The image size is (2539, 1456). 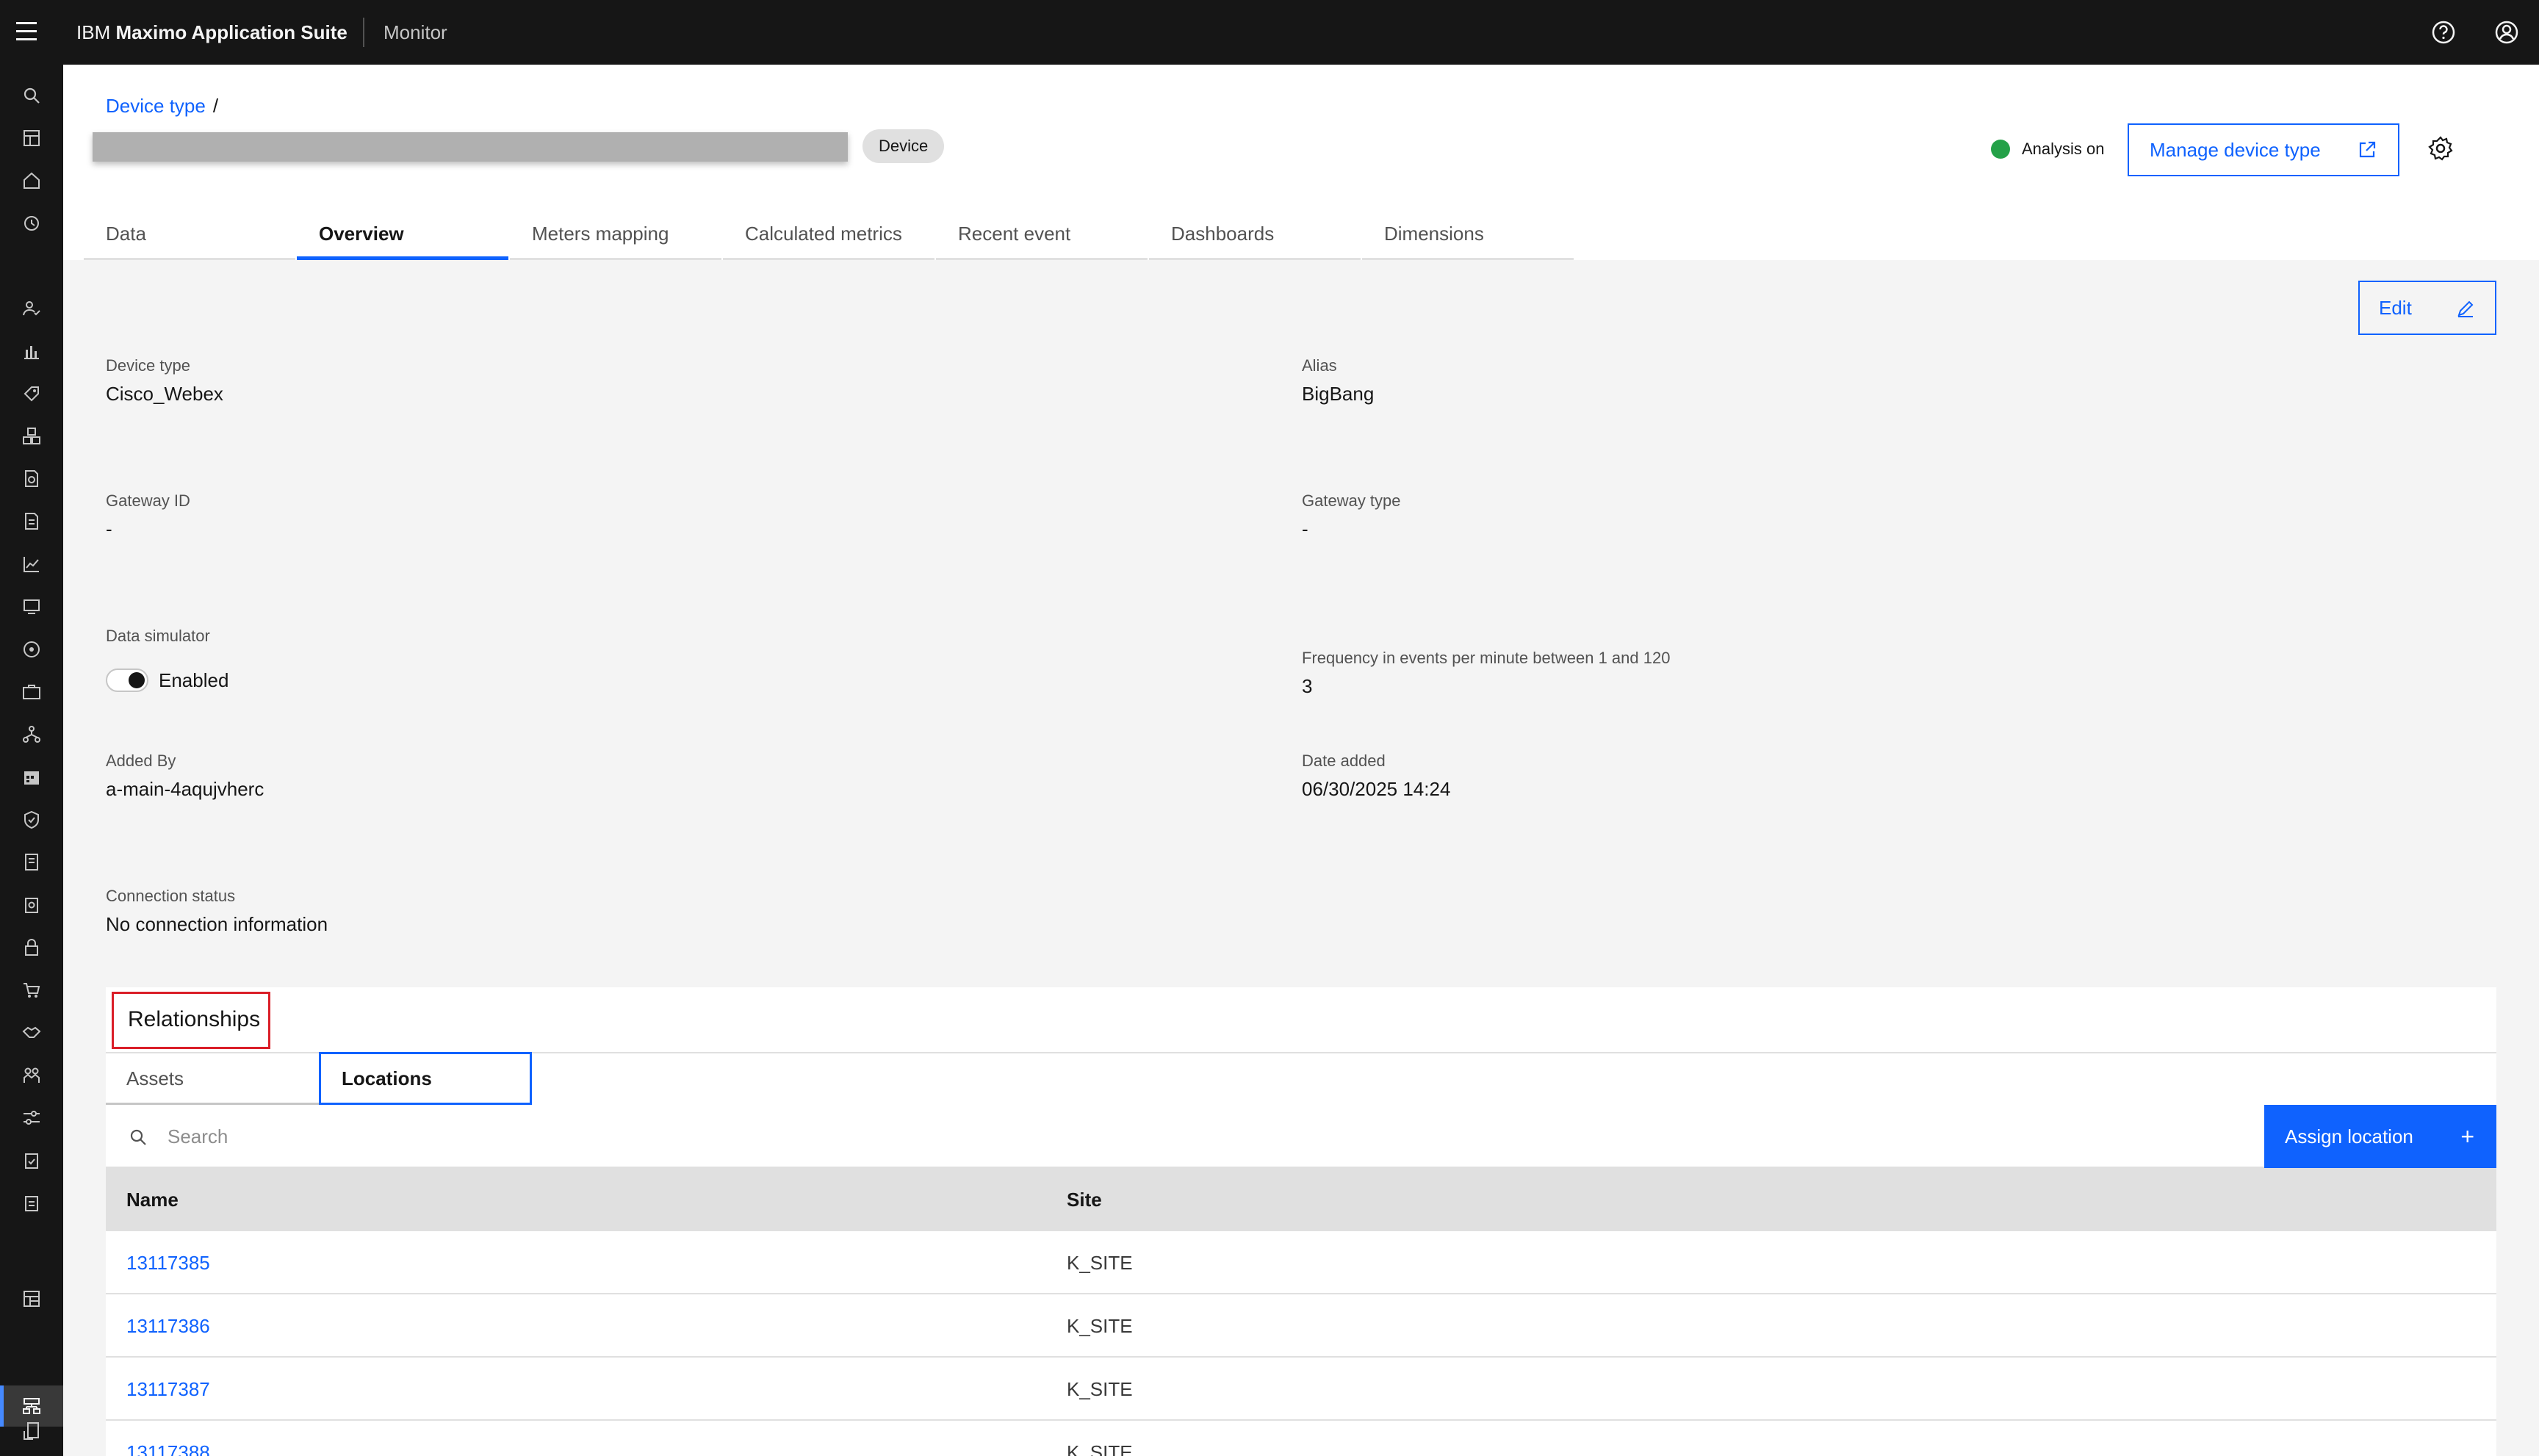 What do you see at coordinates (31, 1075) in the screenshot?
I see `group-icon` at bounding box center [31, 1075].